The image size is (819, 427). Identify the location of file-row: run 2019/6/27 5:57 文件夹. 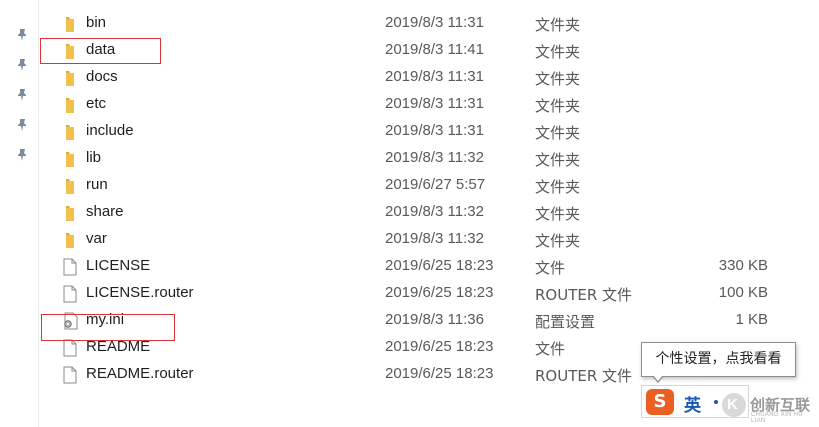
(429, 185).